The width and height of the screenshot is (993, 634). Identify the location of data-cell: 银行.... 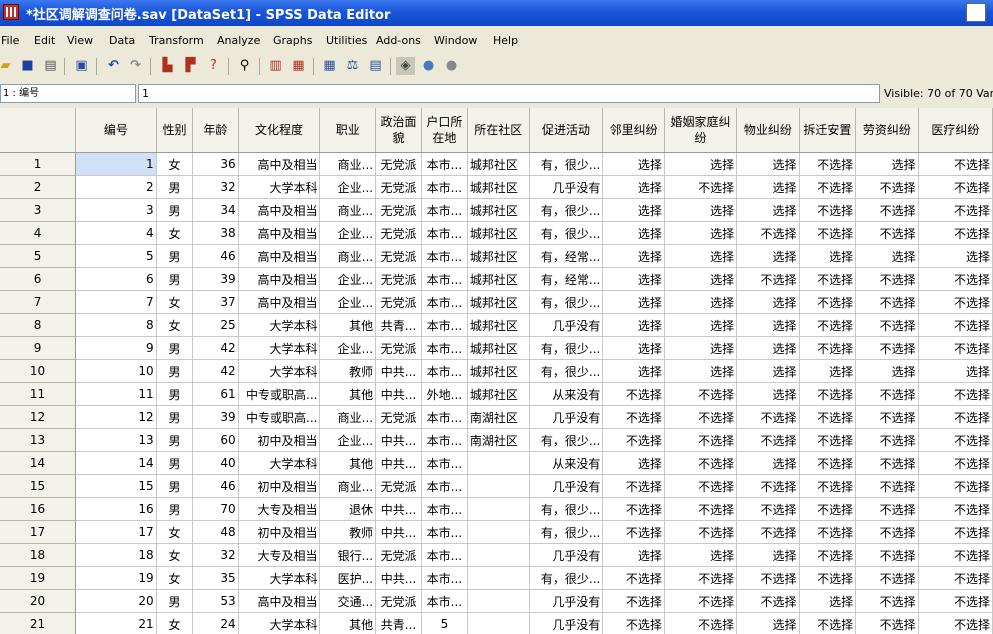
(348, 555).